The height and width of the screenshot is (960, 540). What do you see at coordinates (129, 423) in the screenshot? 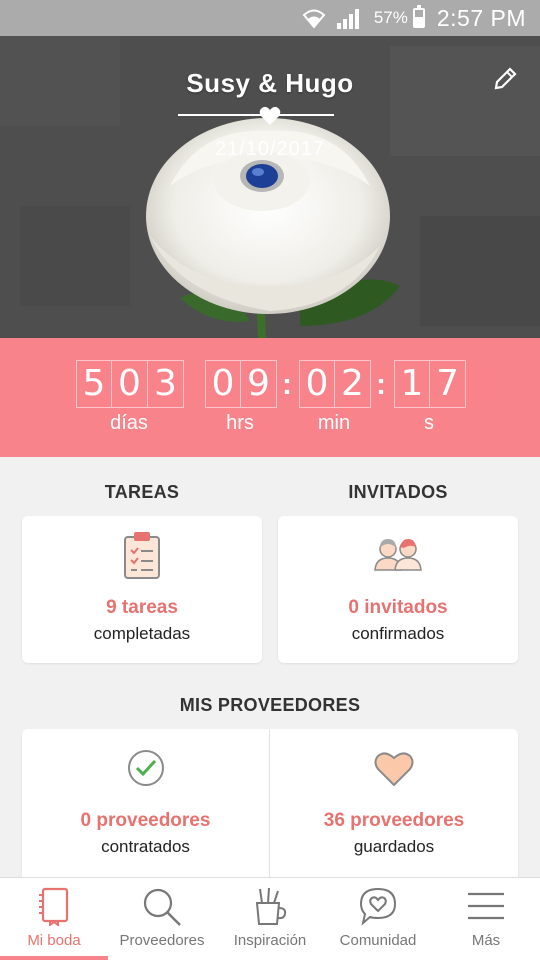
I see `days-label: días` at bounding box center [129, 423].